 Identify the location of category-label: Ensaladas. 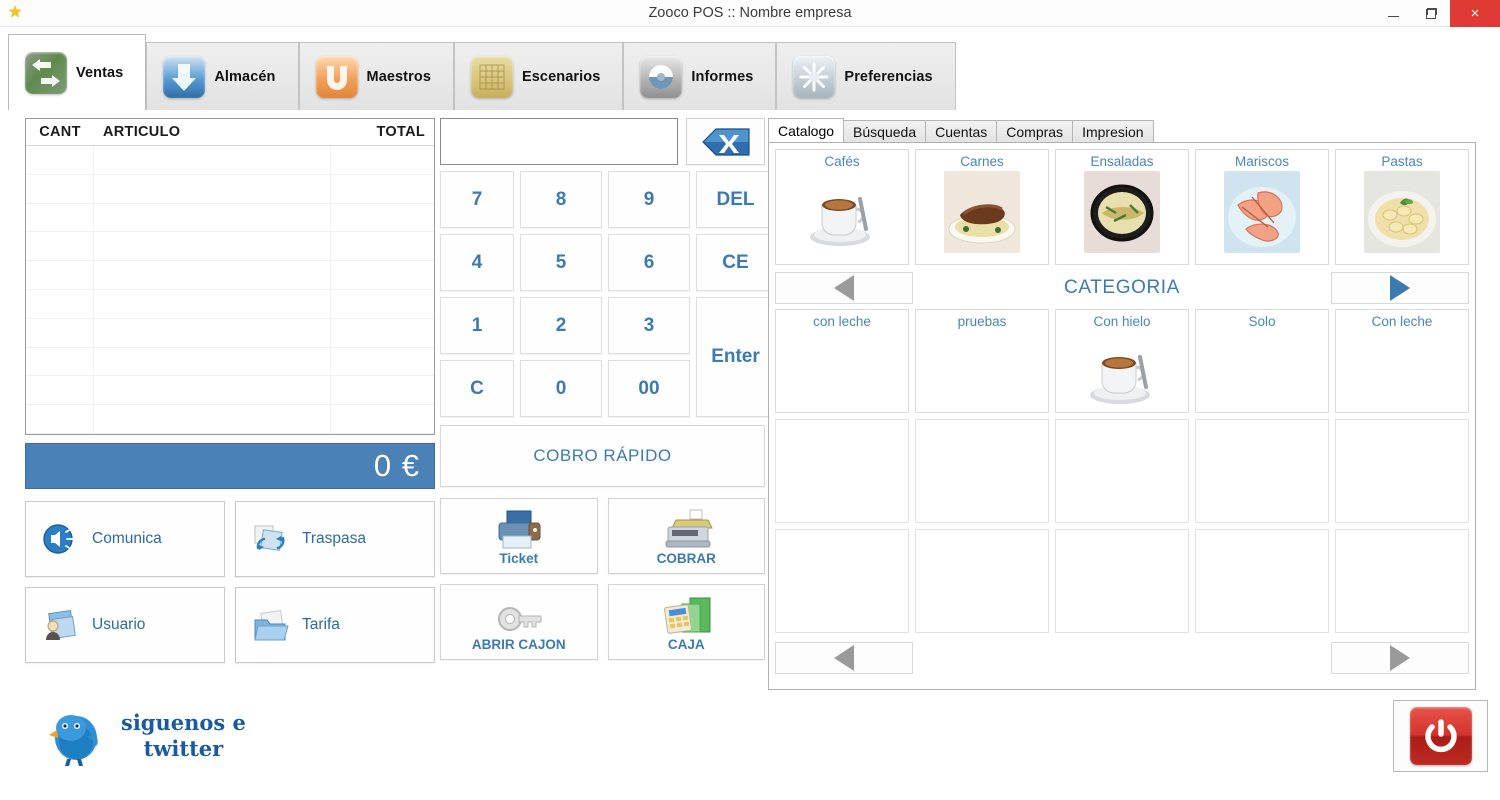
(1122, 161).